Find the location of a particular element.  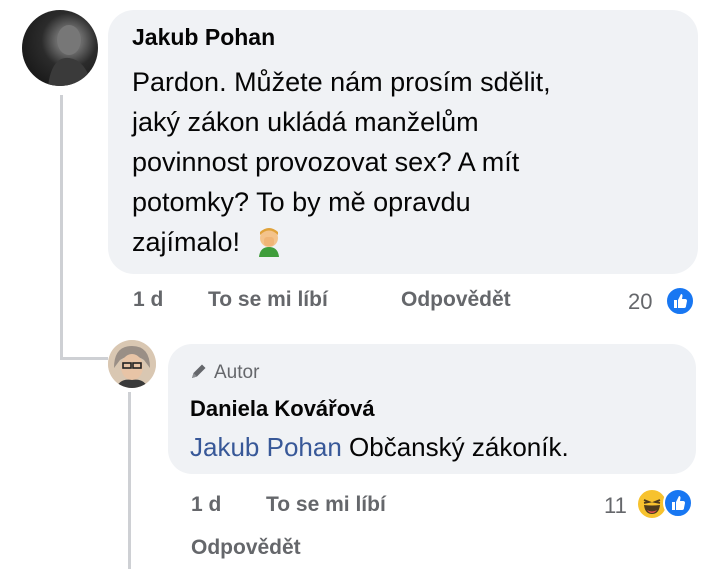

avatar-silhouette is located at coordinates (70, 55).